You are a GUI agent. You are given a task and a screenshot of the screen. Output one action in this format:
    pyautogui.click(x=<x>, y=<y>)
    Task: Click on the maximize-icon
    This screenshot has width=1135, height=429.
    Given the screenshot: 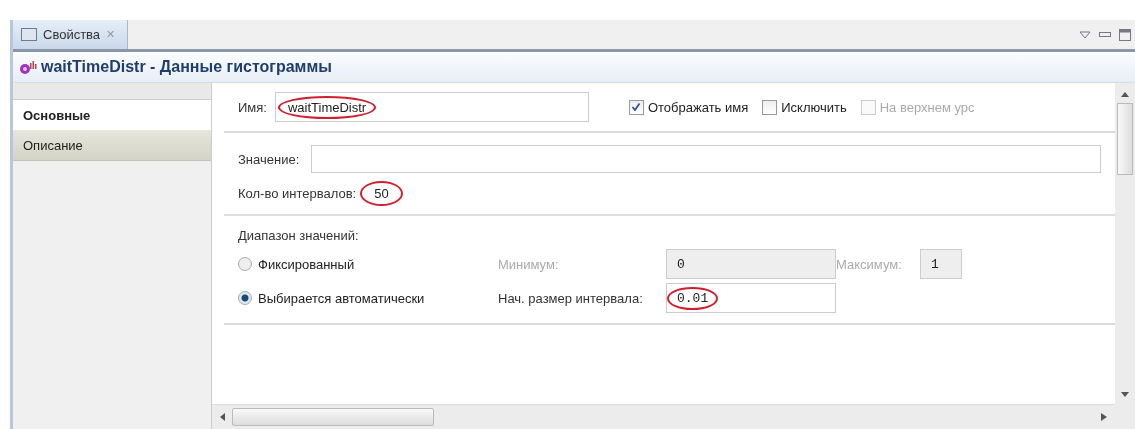 What is the action you would take?
    pyautogui.click(x=1125, y=34)
    